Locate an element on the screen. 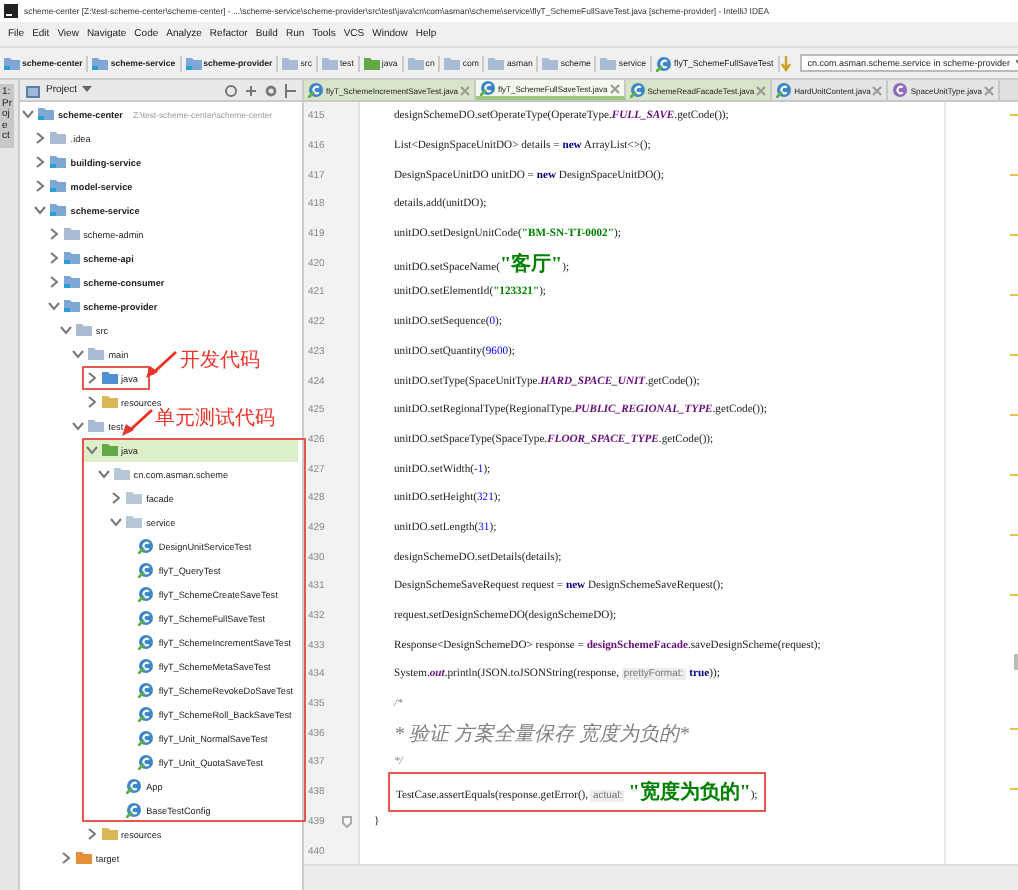  sync-icon is located at coordinates (231, 90).